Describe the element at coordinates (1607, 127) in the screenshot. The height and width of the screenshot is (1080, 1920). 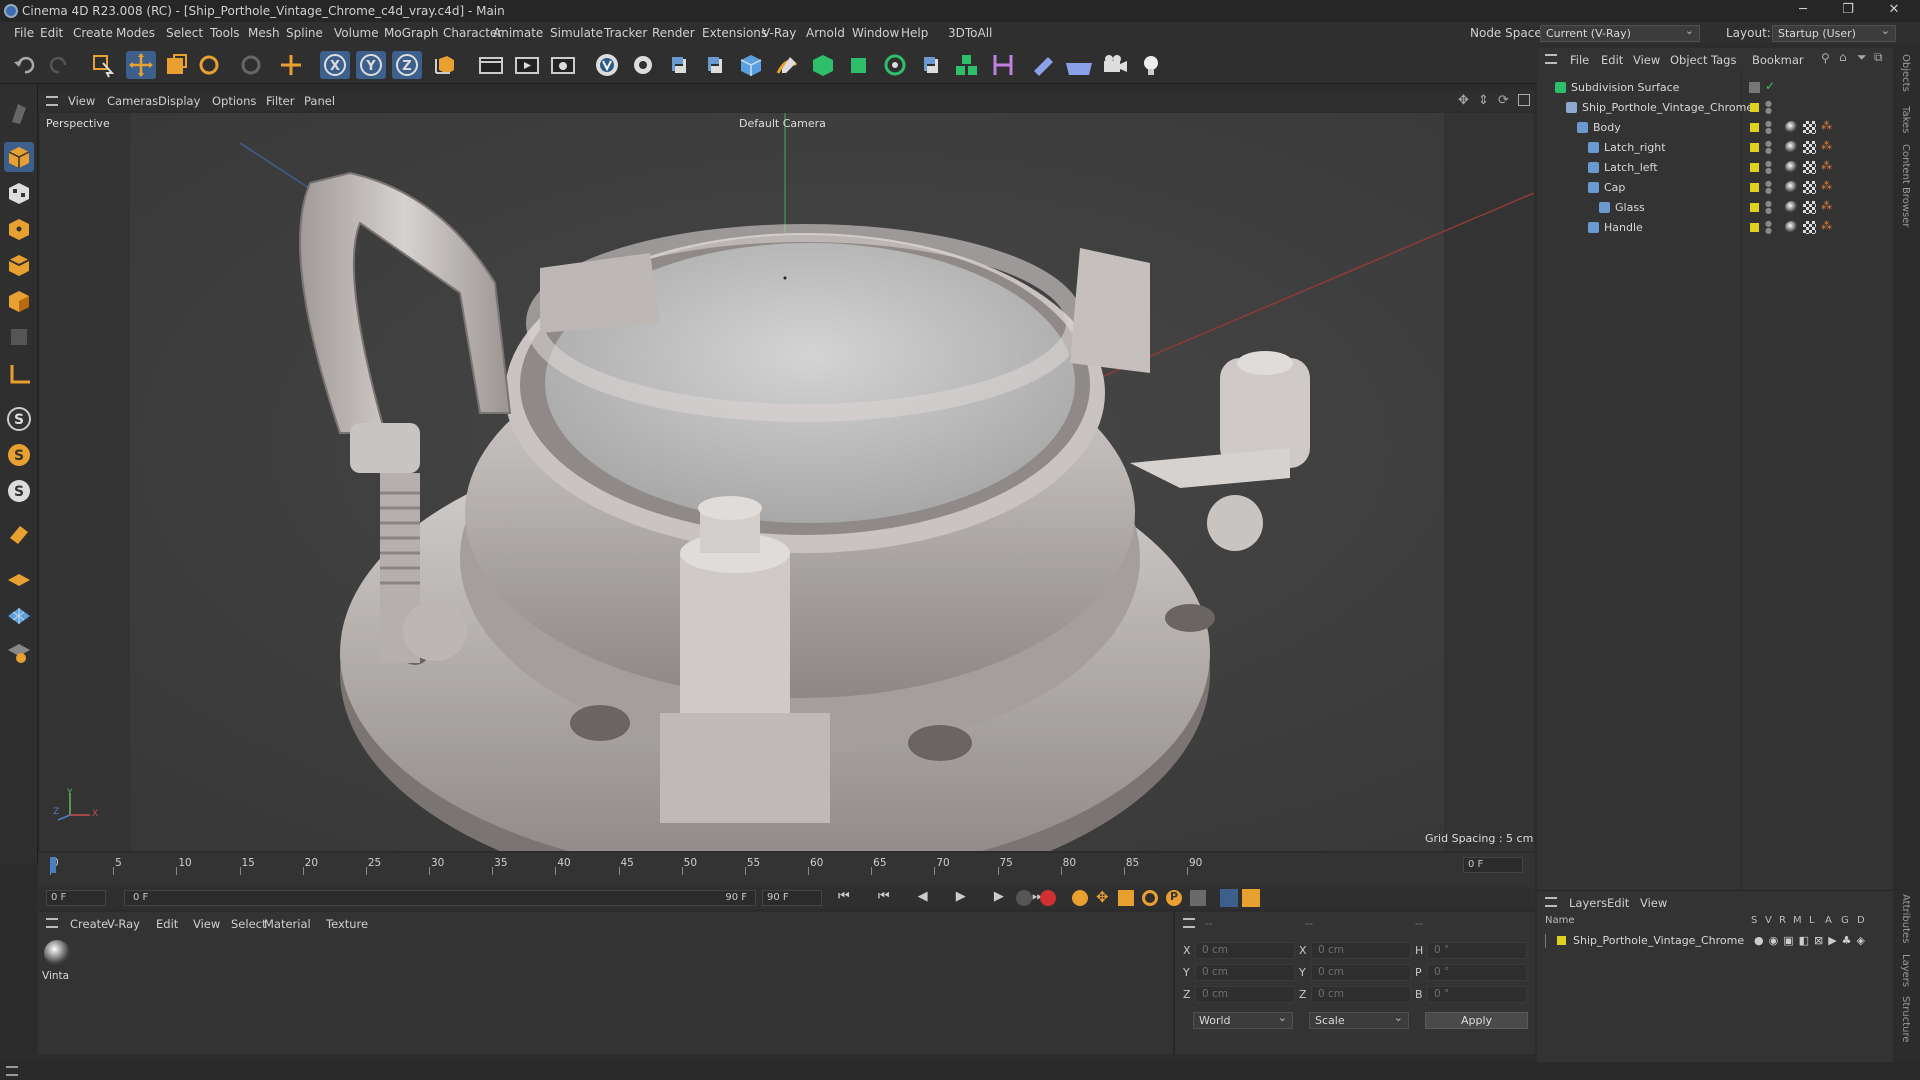
I see `object-name: Body` at that location.